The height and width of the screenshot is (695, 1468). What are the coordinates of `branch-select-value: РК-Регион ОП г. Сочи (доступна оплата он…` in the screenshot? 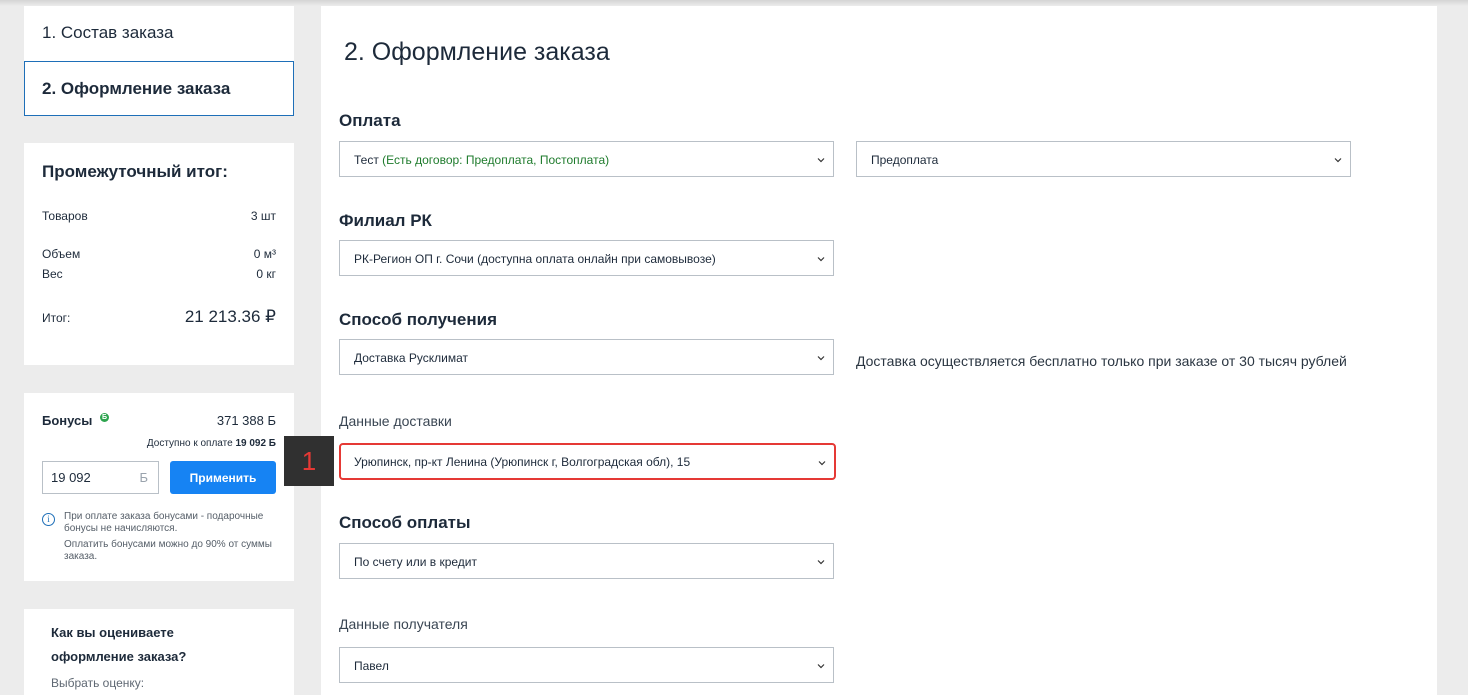 It's located at (535, 259).